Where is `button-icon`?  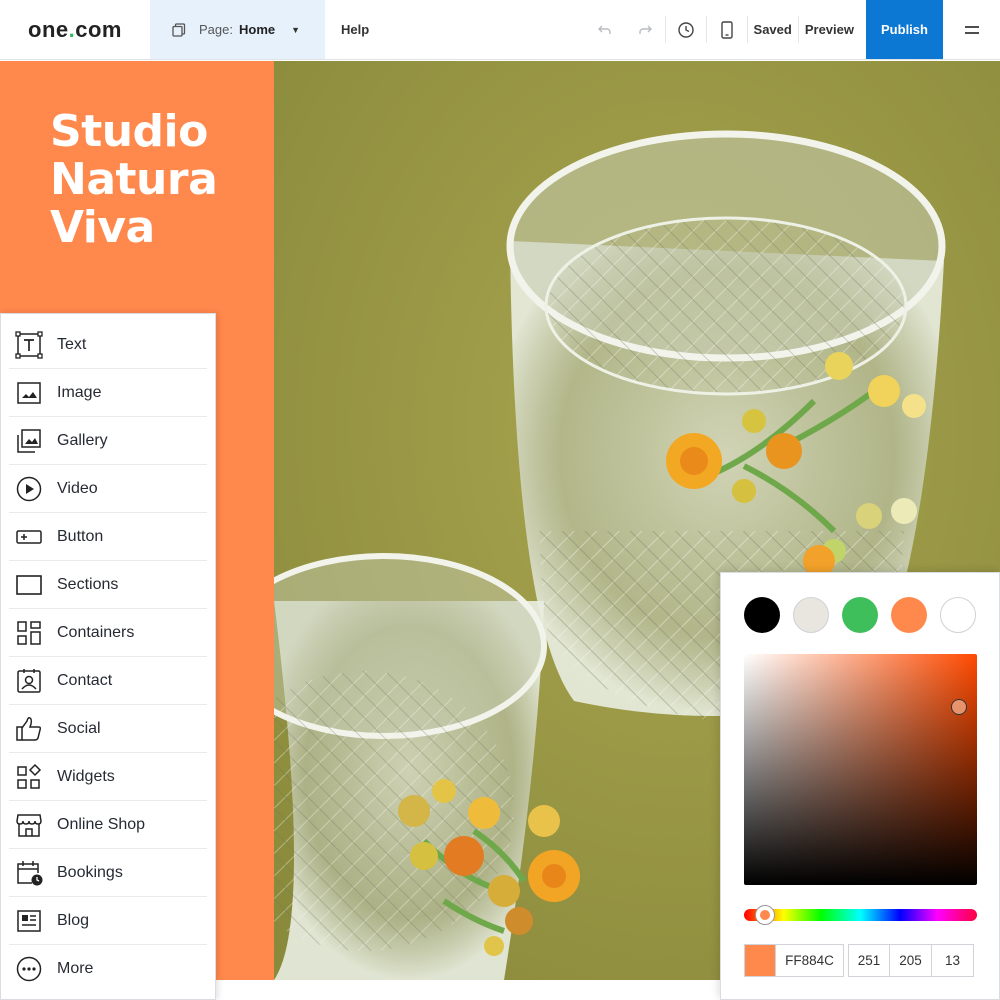
button-icon is located at coordinates (29, 537).